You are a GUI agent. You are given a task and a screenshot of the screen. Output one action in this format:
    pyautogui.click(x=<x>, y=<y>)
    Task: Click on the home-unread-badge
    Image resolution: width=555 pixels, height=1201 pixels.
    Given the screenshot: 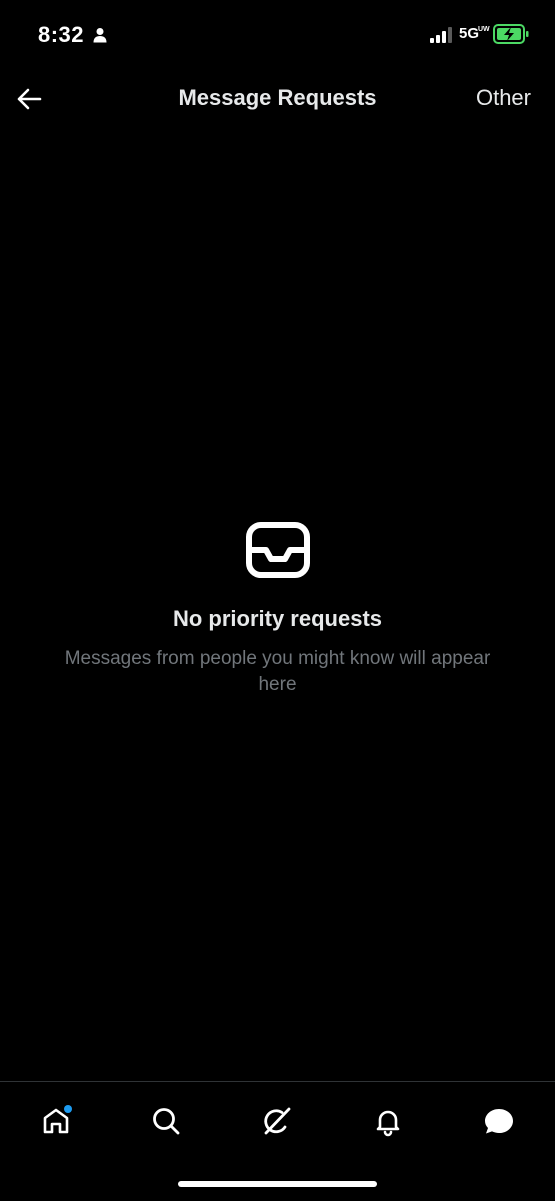 What is the action you would take?
    pyautogui.click(x=68, y=1109)
    